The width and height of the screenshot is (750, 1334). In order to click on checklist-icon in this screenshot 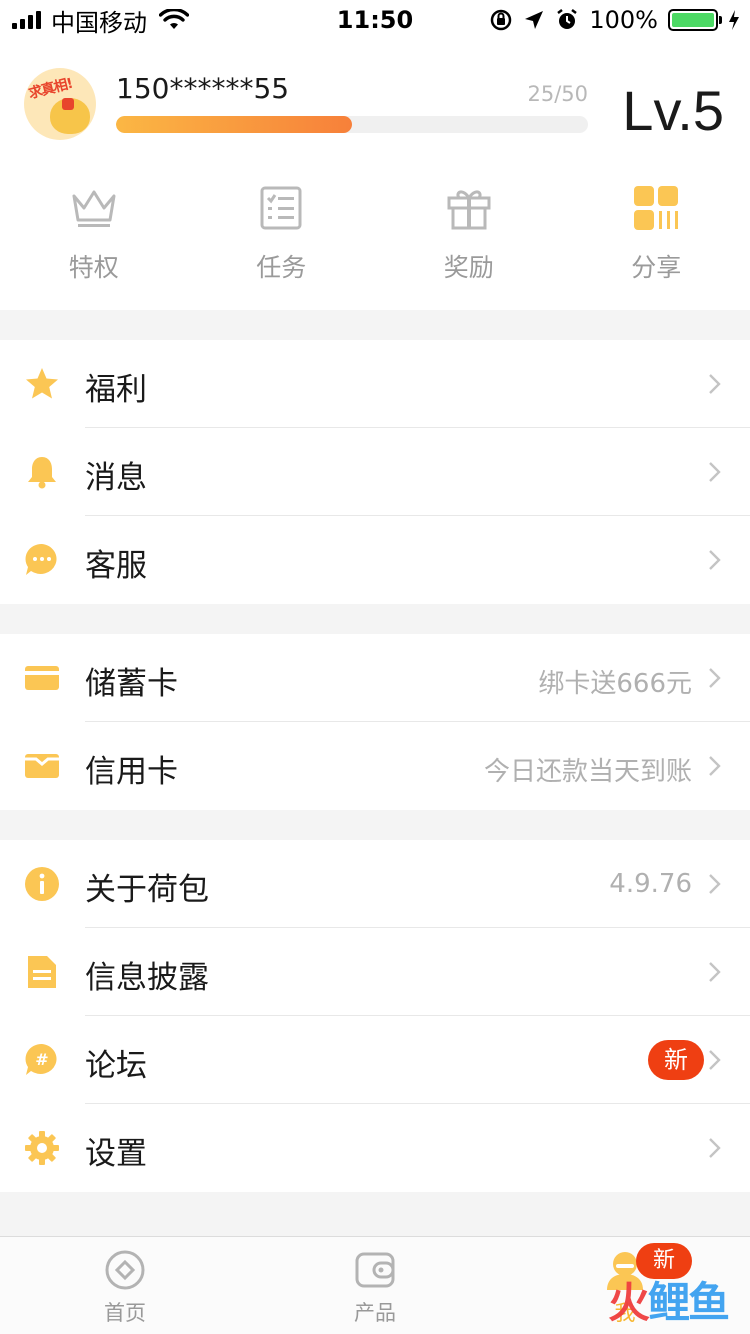, I will do `click(281, 208)`.